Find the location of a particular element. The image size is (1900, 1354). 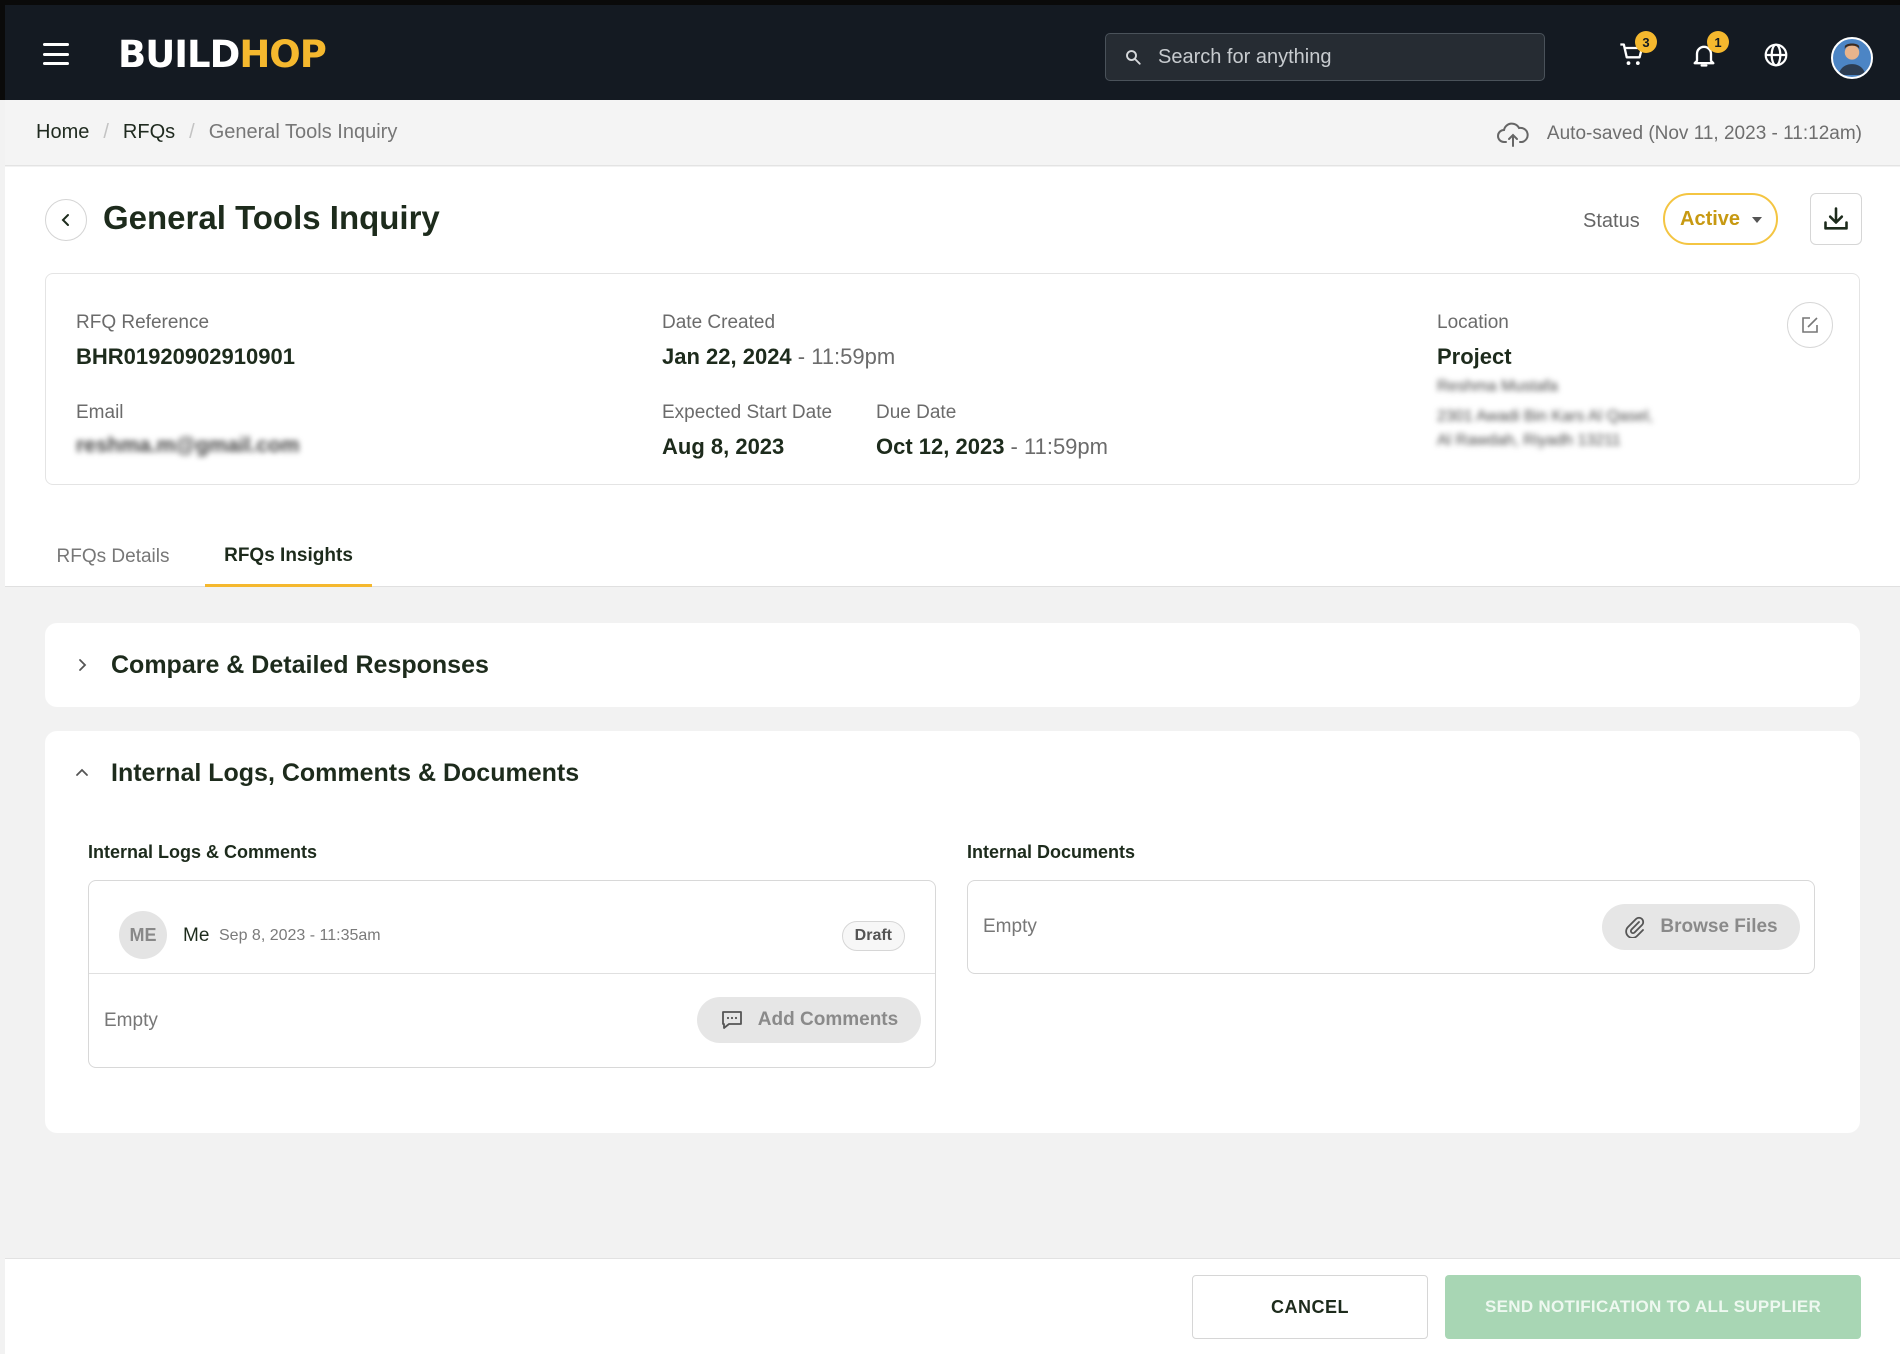

internal-logs-title: Internal Logs, Comments & Documents is located at coordinates (345, 772).